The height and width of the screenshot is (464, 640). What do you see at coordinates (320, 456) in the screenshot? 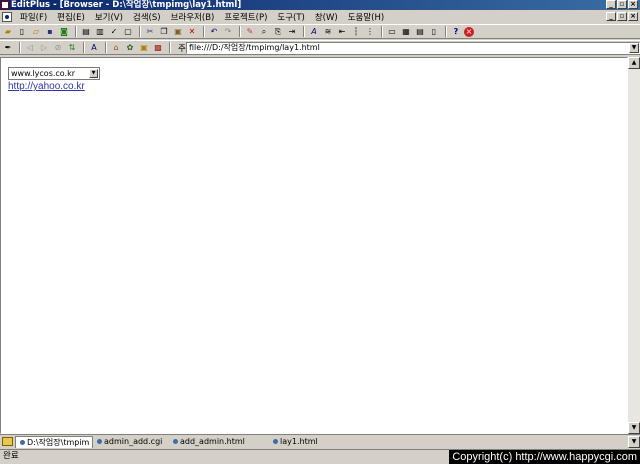
I see `status-bar: 완료 Copyright(c) http://www.happycgi.com` at bounding box center [320, 456].